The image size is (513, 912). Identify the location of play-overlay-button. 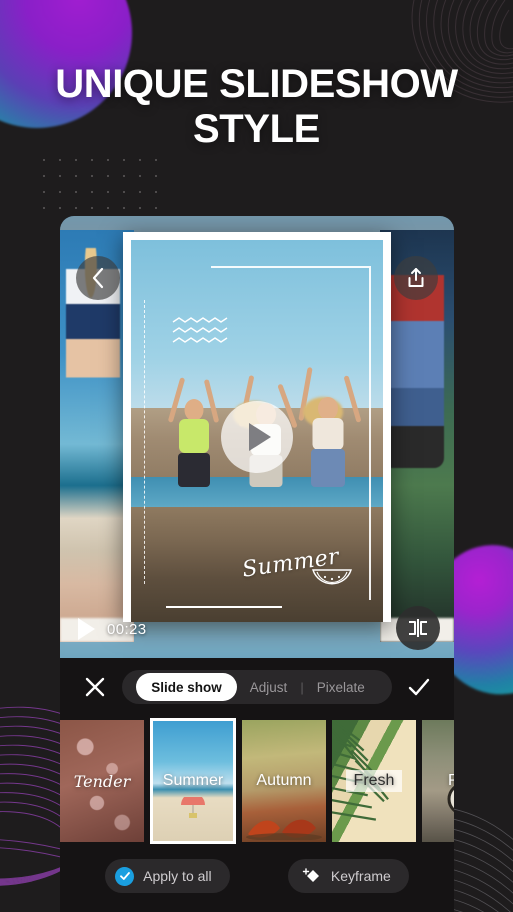
(257, 437).